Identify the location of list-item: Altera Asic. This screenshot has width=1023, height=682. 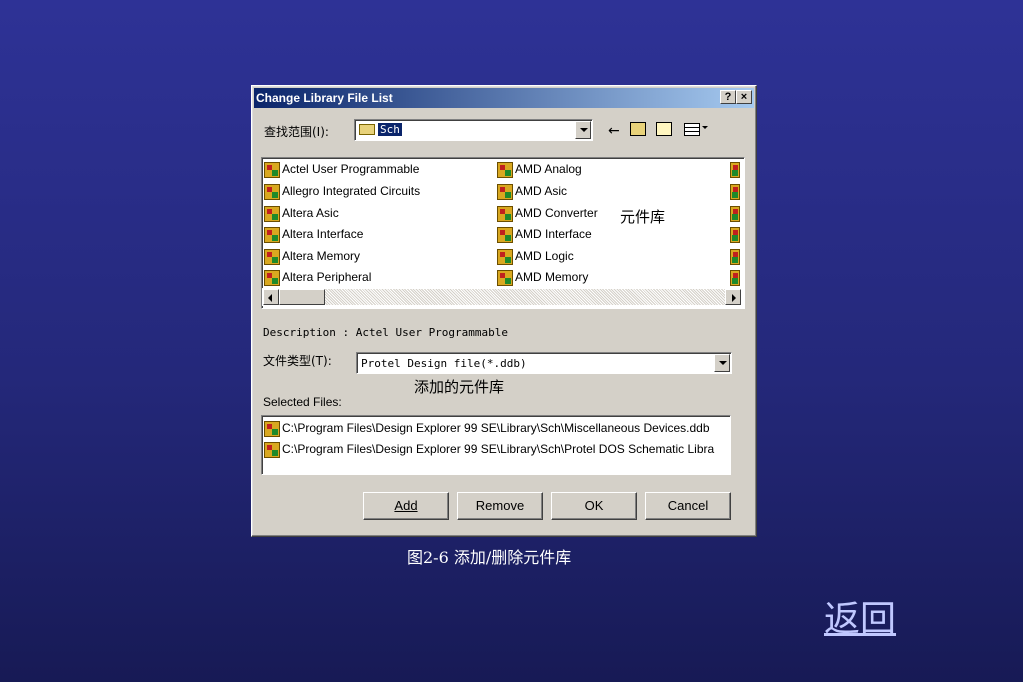
(301, 214).